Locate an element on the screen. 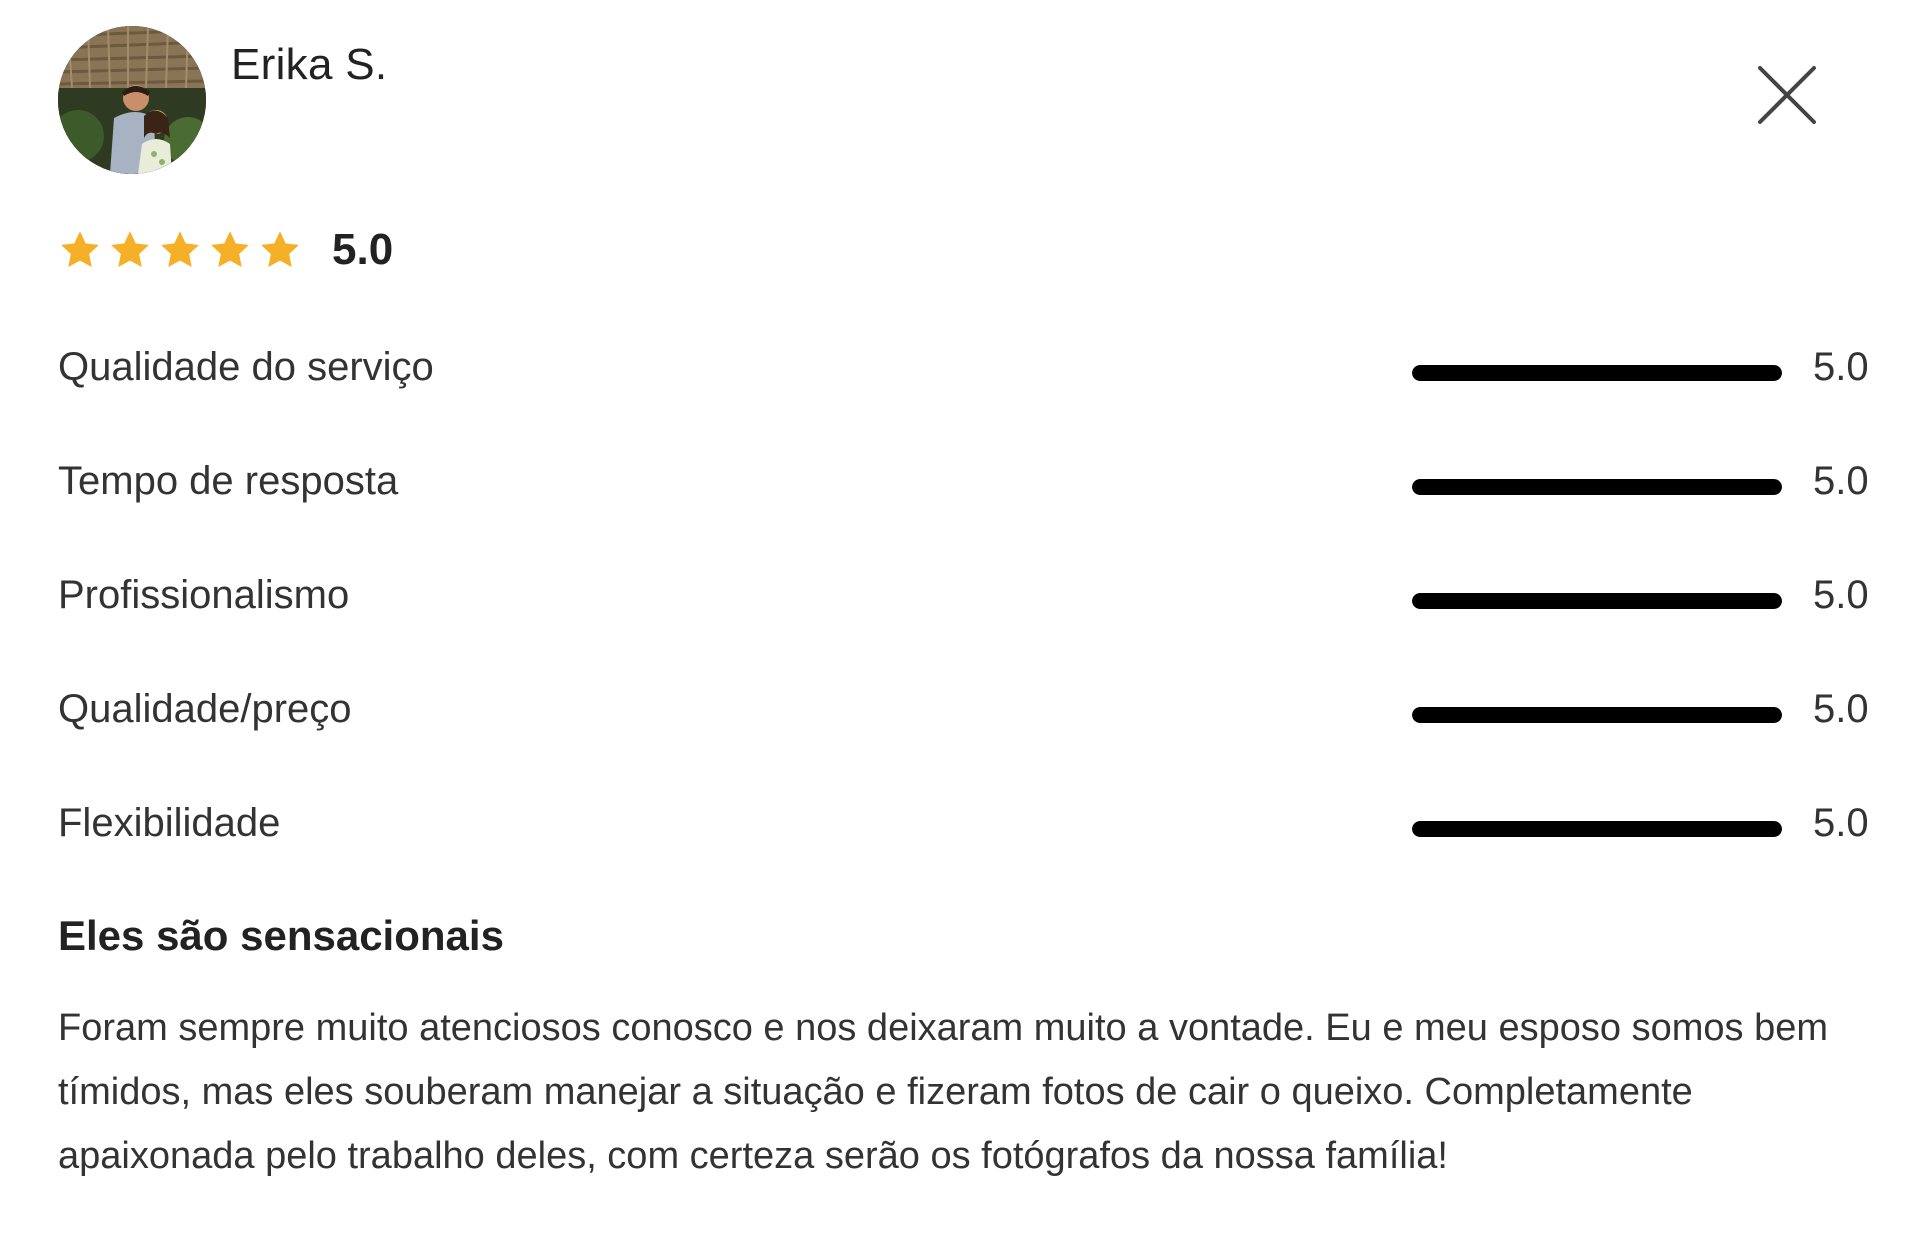 The image size is (1920, 1250). criterion-label: Qualidade do serviço is located at coordinates (246, 367).